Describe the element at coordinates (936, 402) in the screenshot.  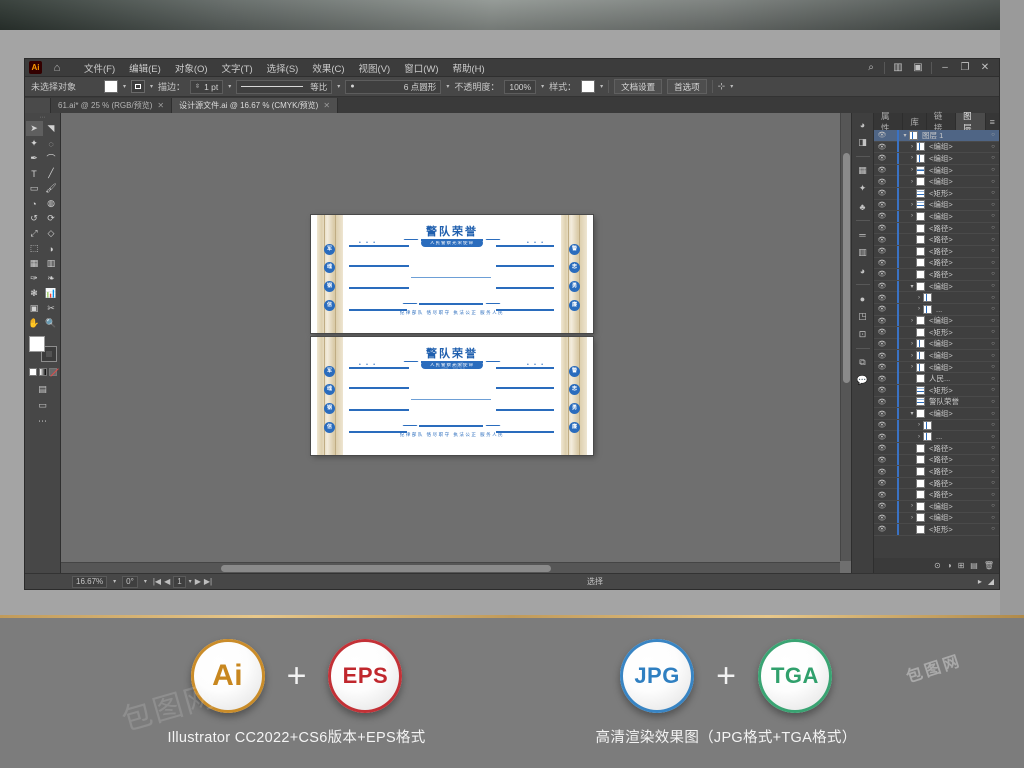
I see `layer-row: 👁 警队荣誉 ○` at that location.